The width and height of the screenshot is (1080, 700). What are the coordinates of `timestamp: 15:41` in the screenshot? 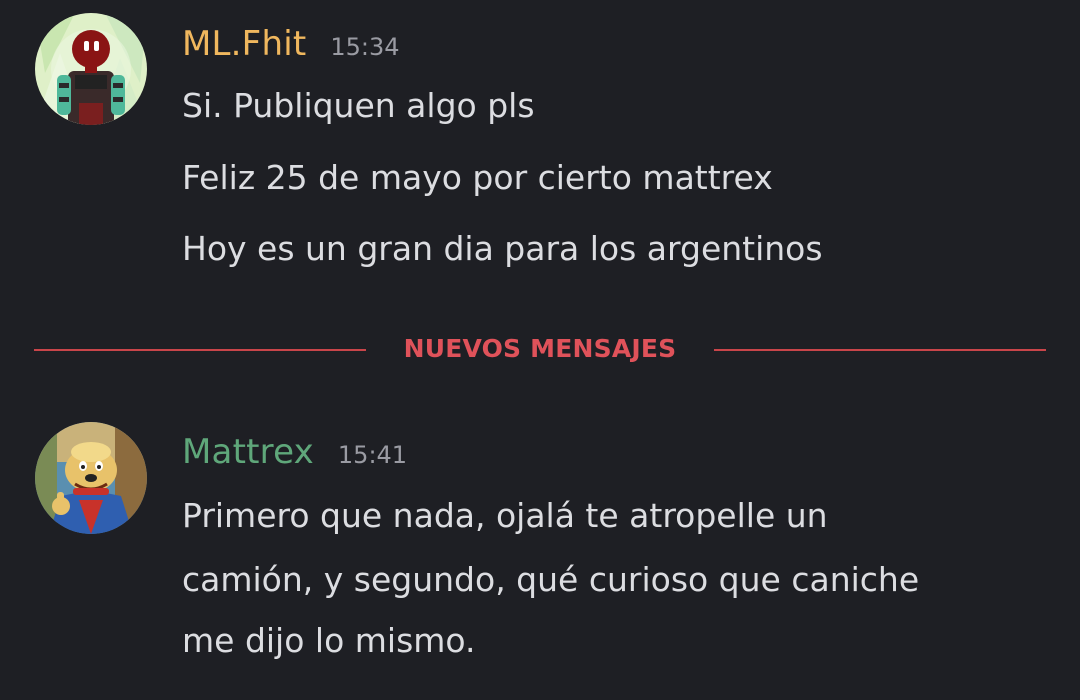 It's located at (372, 455).